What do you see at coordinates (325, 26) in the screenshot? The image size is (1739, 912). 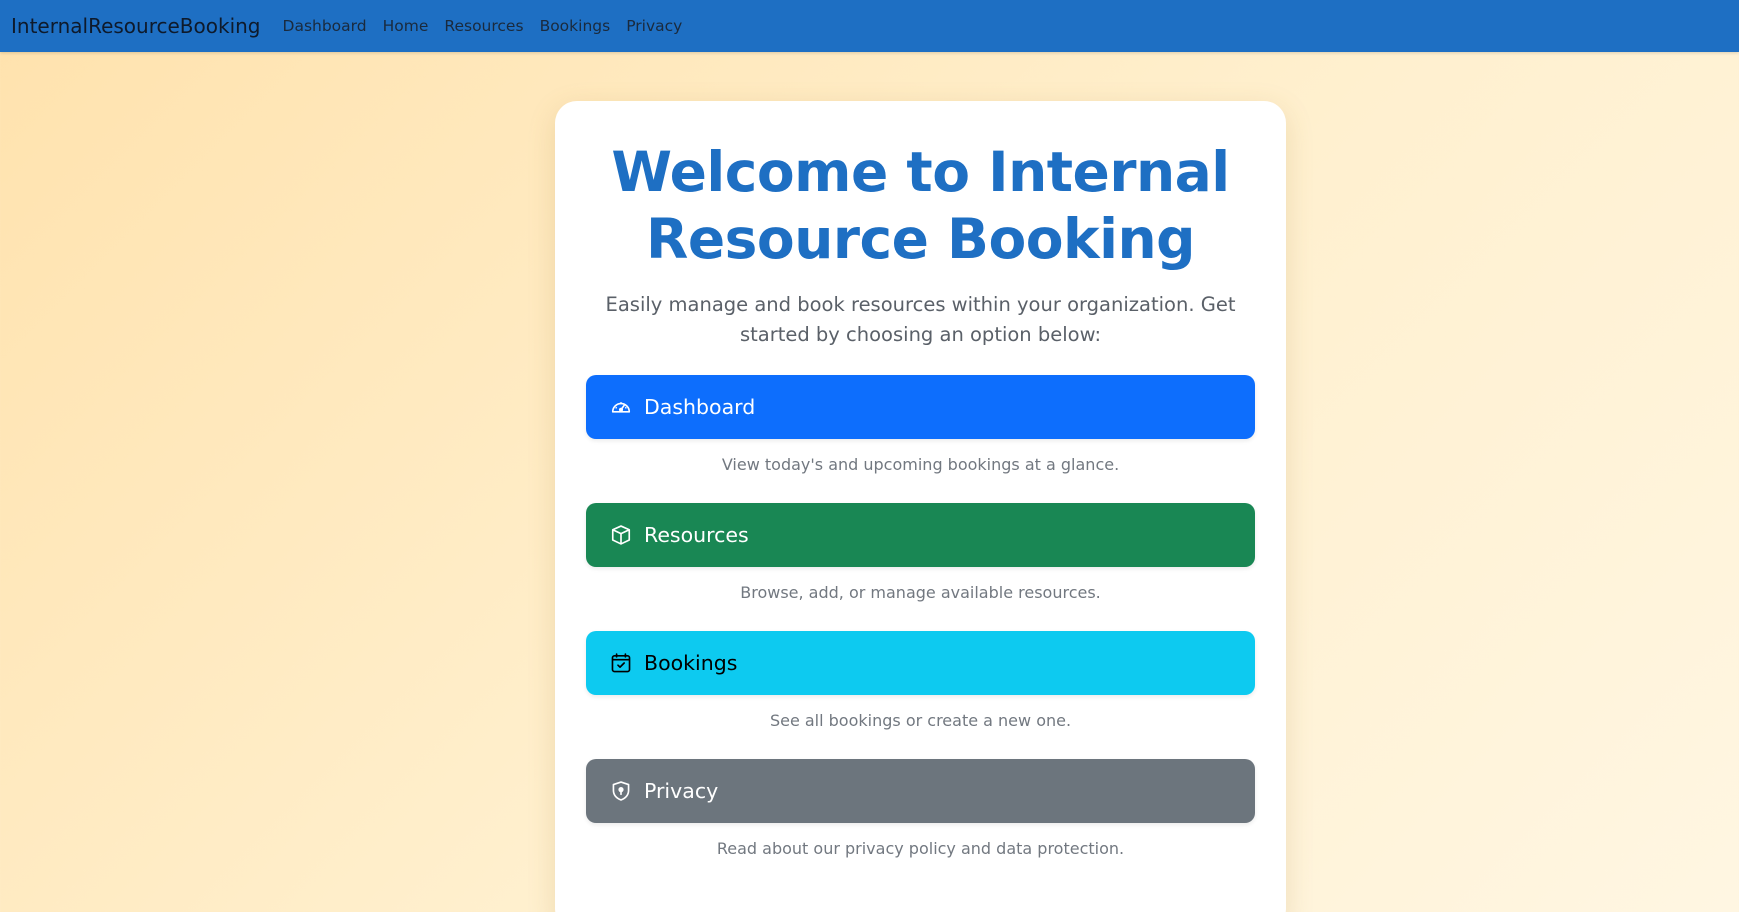 I see `nav-link-dashboard: Dashboard` at bounding box center [325, 26].